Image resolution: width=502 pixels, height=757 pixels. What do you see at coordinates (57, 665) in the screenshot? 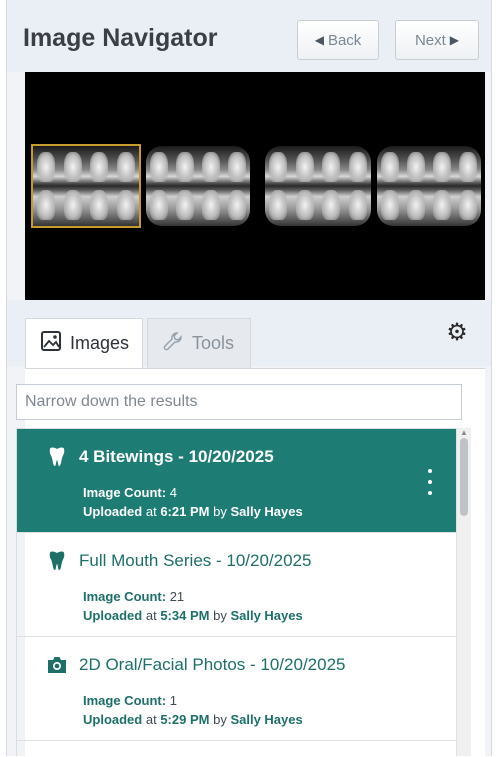
I see `camera-icon` at bounding box center [57, 665].